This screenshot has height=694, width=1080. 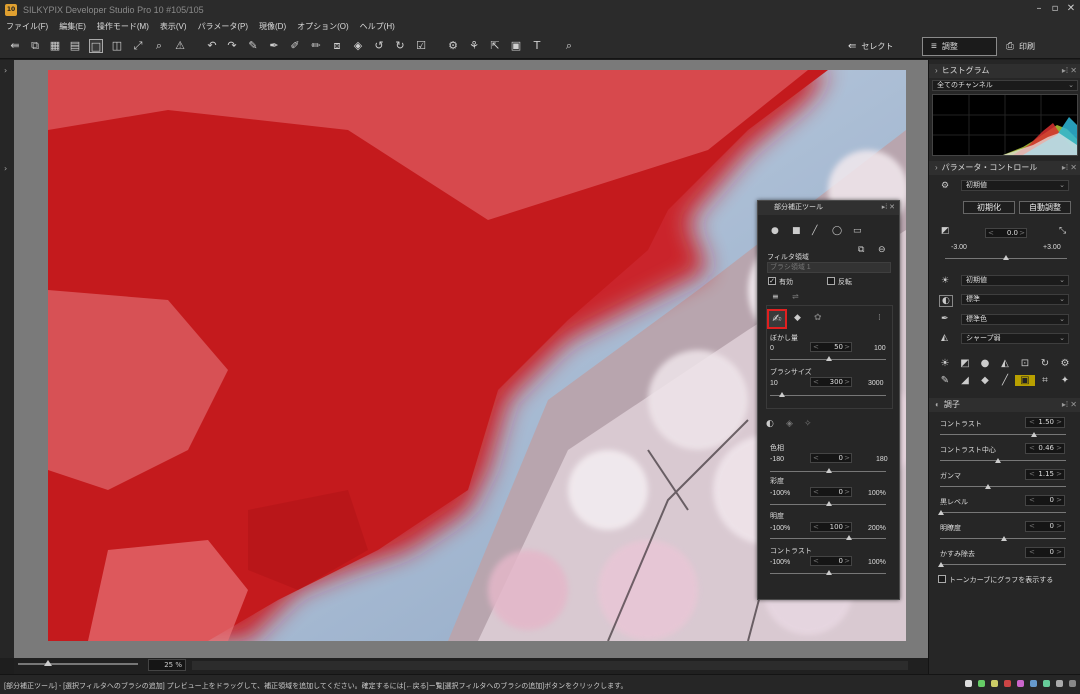 I want to click on redo-icon: ↷, so click(x=232, y=46).